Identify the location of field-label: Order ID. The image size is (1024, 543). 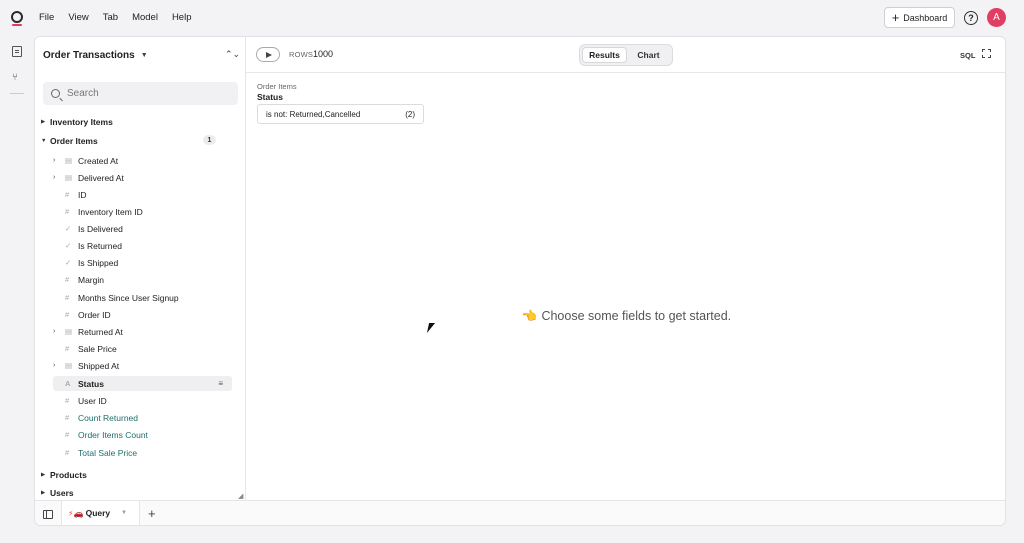
(94, 314).